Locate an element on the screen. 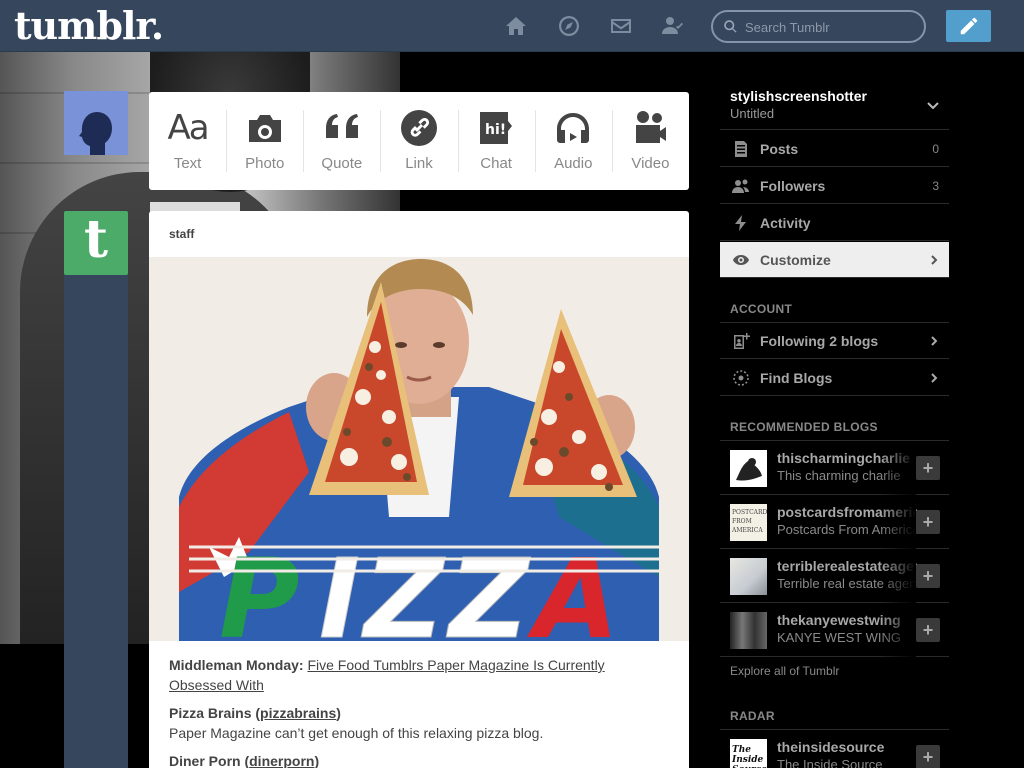 This screenshot has width=1024, height=768. explore-all-link: Explore all of Tumblr is located at coordinates (784, 671).